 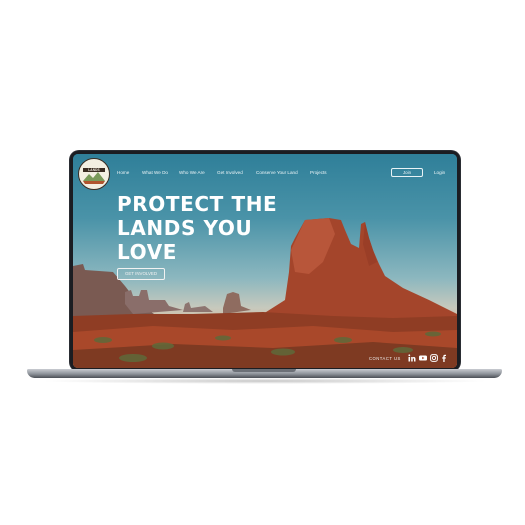 What do you see at coordinates (318, 172) in the screenshot?
I see `nav-link-projects: Projects` at bounding box center [318, 172].